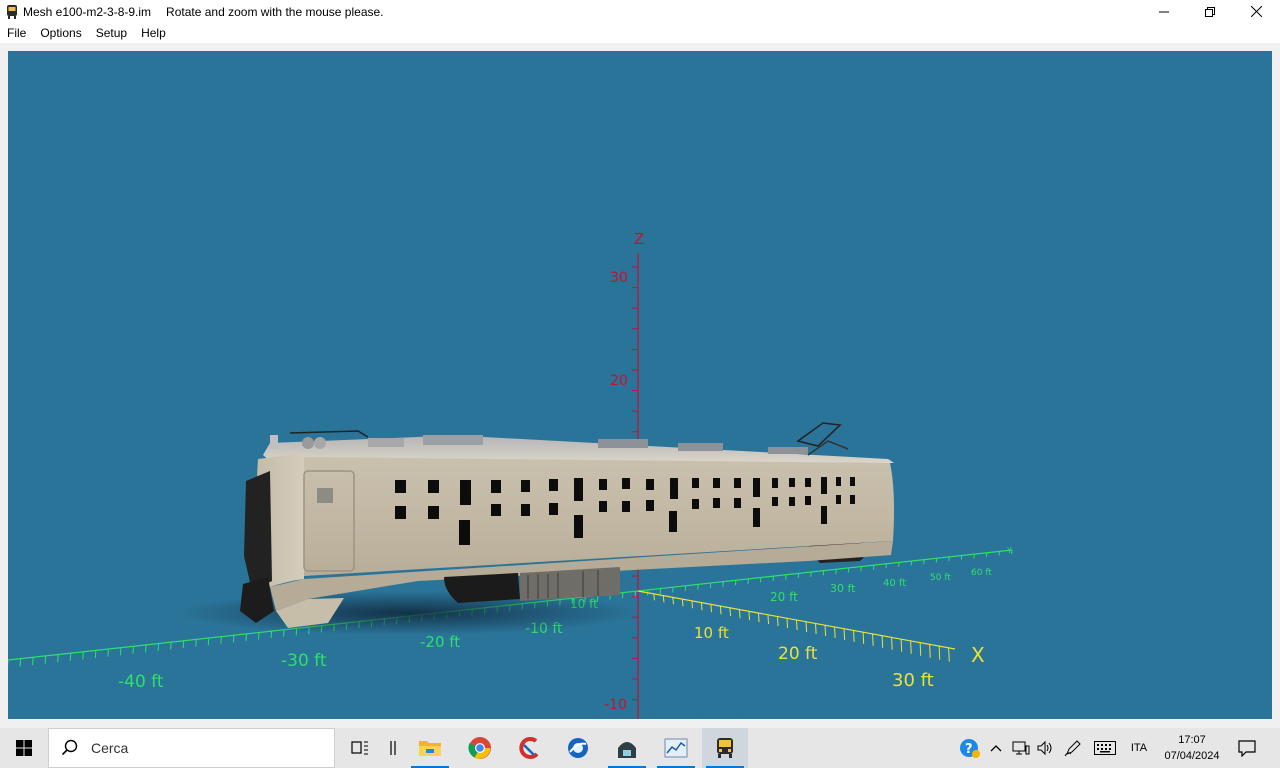 Image resolution: width=1280 pixels, height=768 pixels. What do you see at coordinates (304, 661) in the screenshot?
I see `y-tick-neg30: -30 ft` at bounding box center [304, 661].